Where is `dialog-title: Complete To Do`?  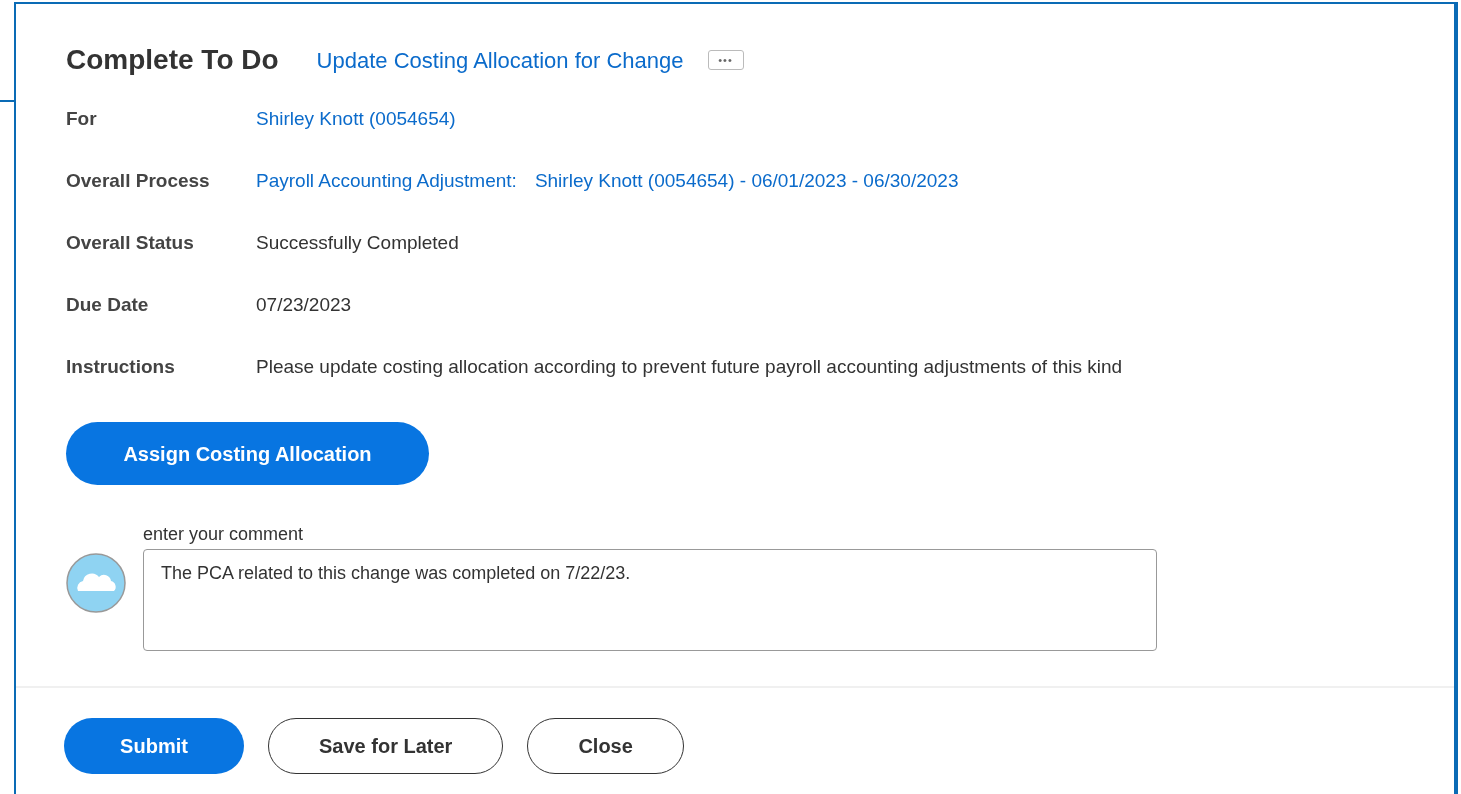 dialog-title: Complete To Do is located at coordinates (172, 60).